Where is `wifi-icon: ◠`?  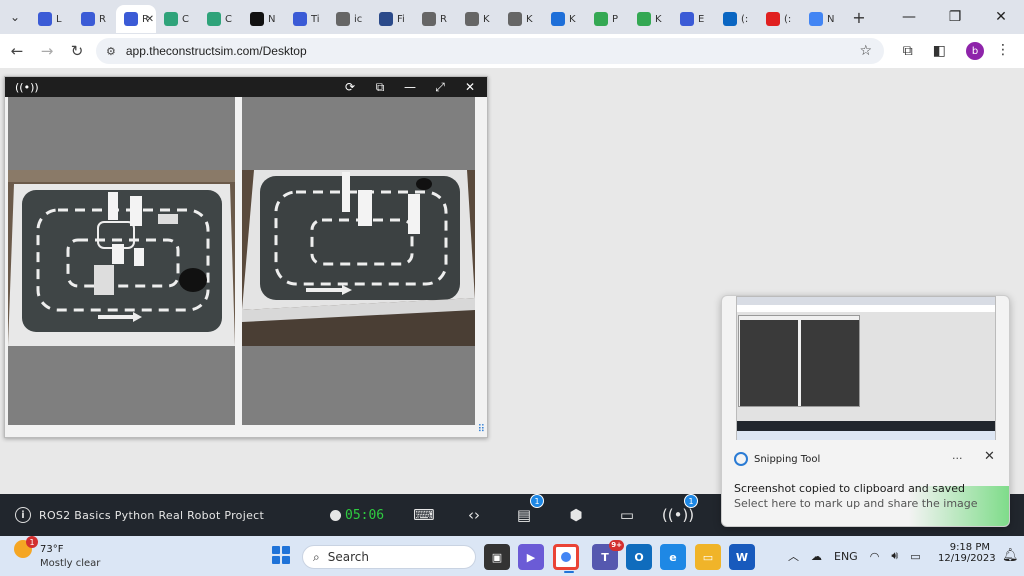 wifi-icon: ◠ is located at coordinates (875, 556).